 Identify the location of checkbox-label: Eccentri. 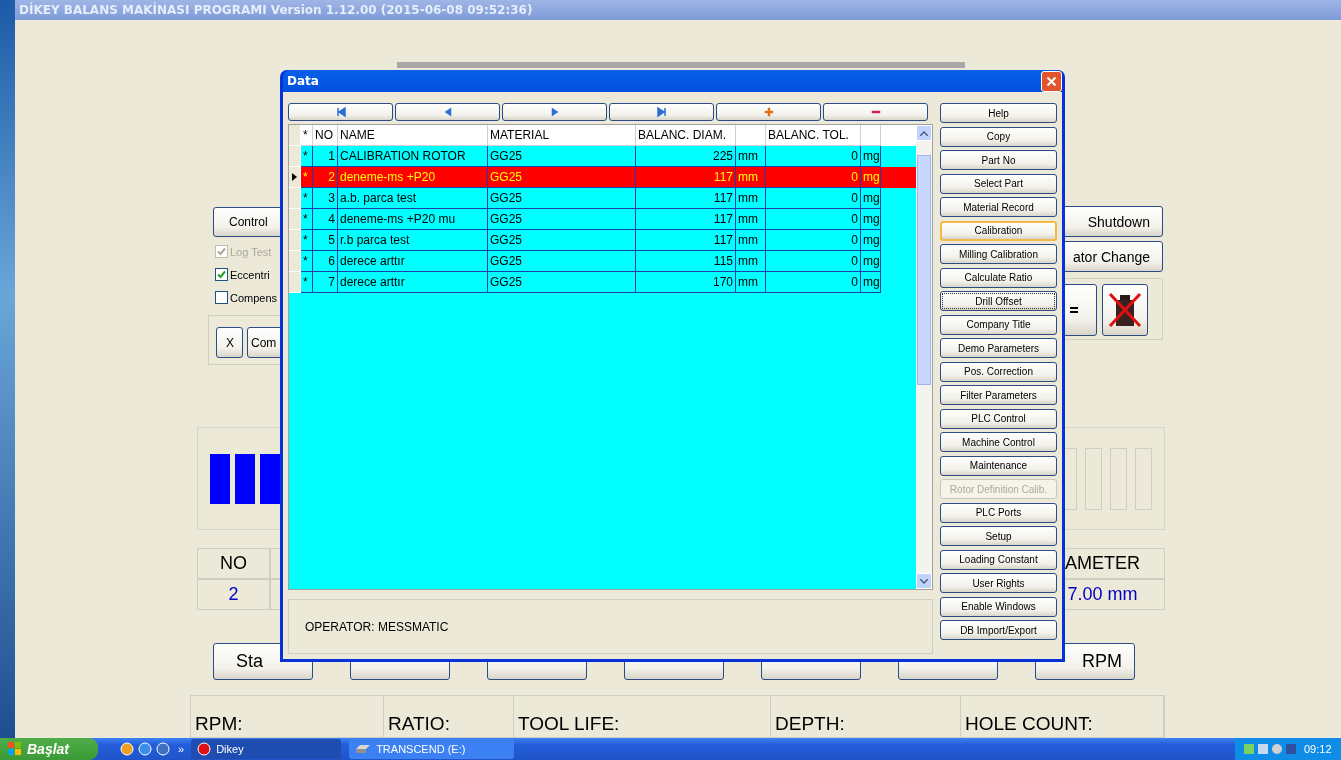
(250, 274).